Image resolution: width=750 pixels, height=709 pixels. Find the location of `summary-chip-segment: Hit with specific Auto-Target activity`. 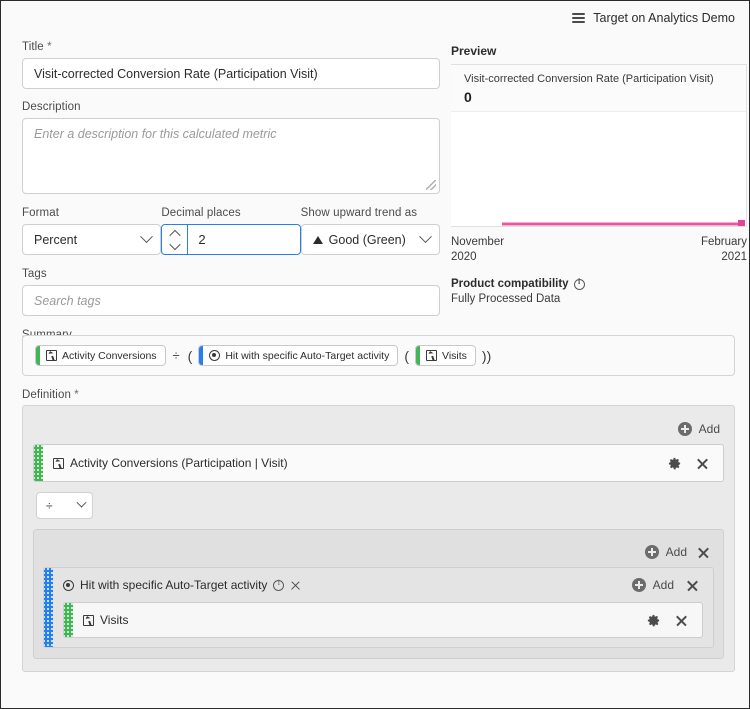

summary-chip-segment: Hit with specific Auto-Target activity is located at coordinates (298, 355).